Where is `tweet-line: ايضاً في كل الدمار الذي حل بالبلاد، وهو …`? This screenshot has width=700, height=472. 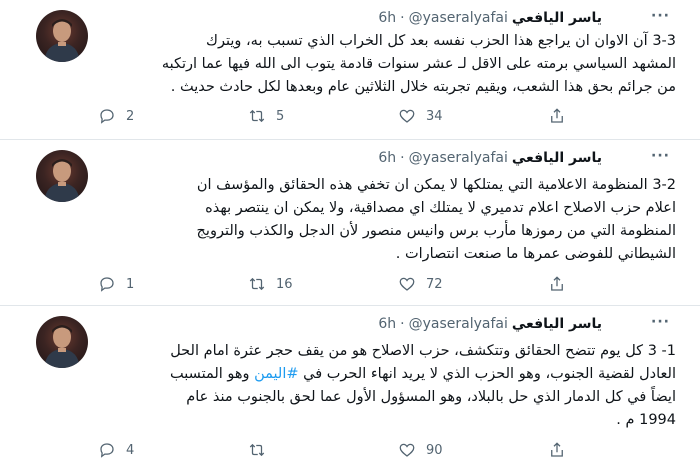 tweet-line: ايضاً في كل الدمار الذي حل بالبلاد، وهو … is located at coordinates (431, 397).